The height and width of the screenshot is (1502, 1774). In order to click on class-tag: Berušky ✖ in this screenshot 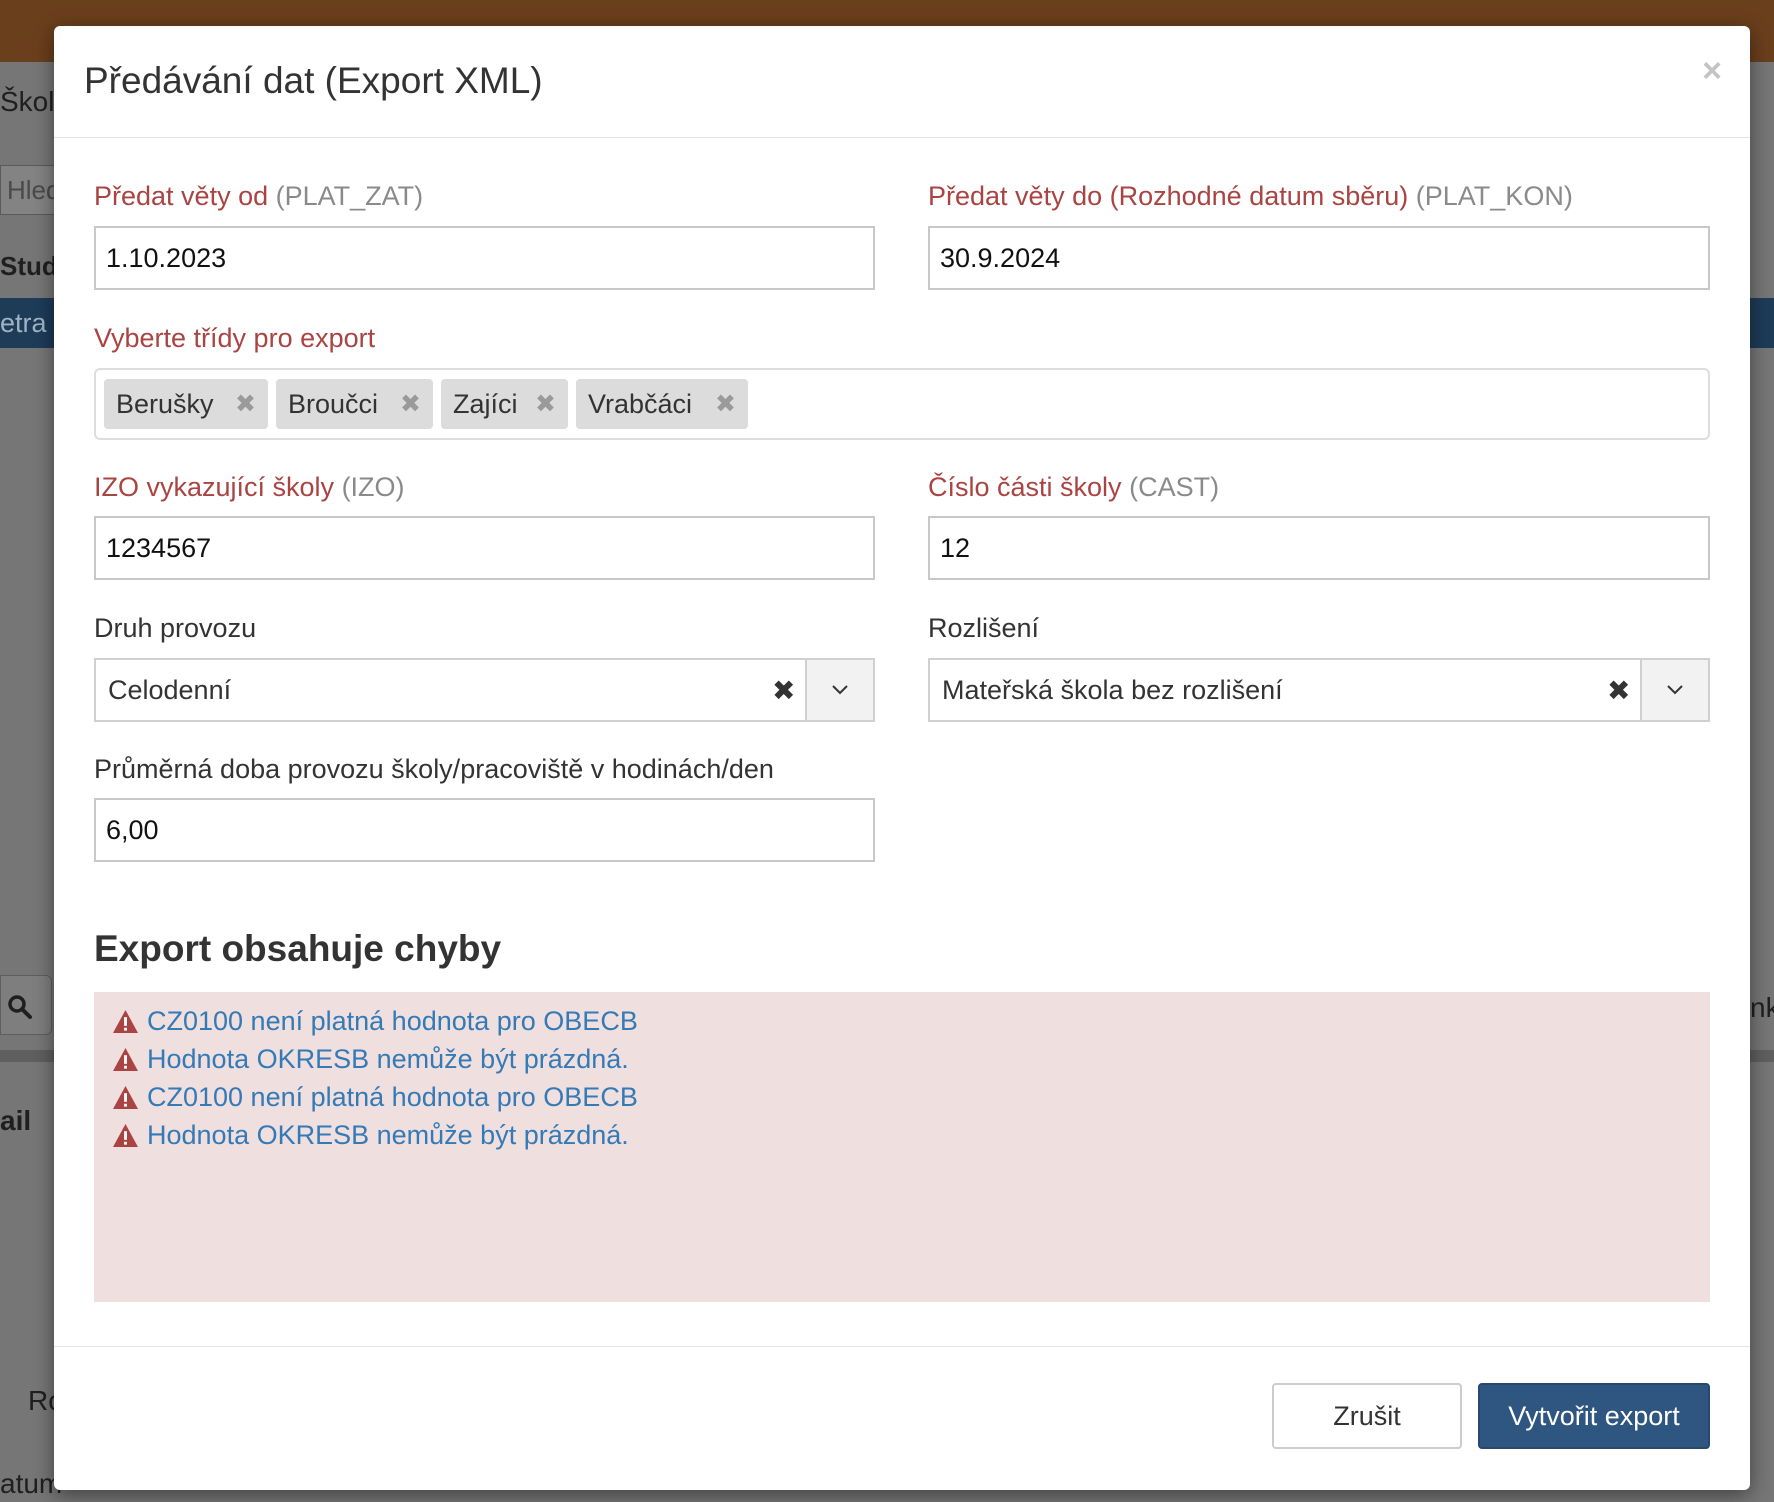, I will do `click(186, 404)`.